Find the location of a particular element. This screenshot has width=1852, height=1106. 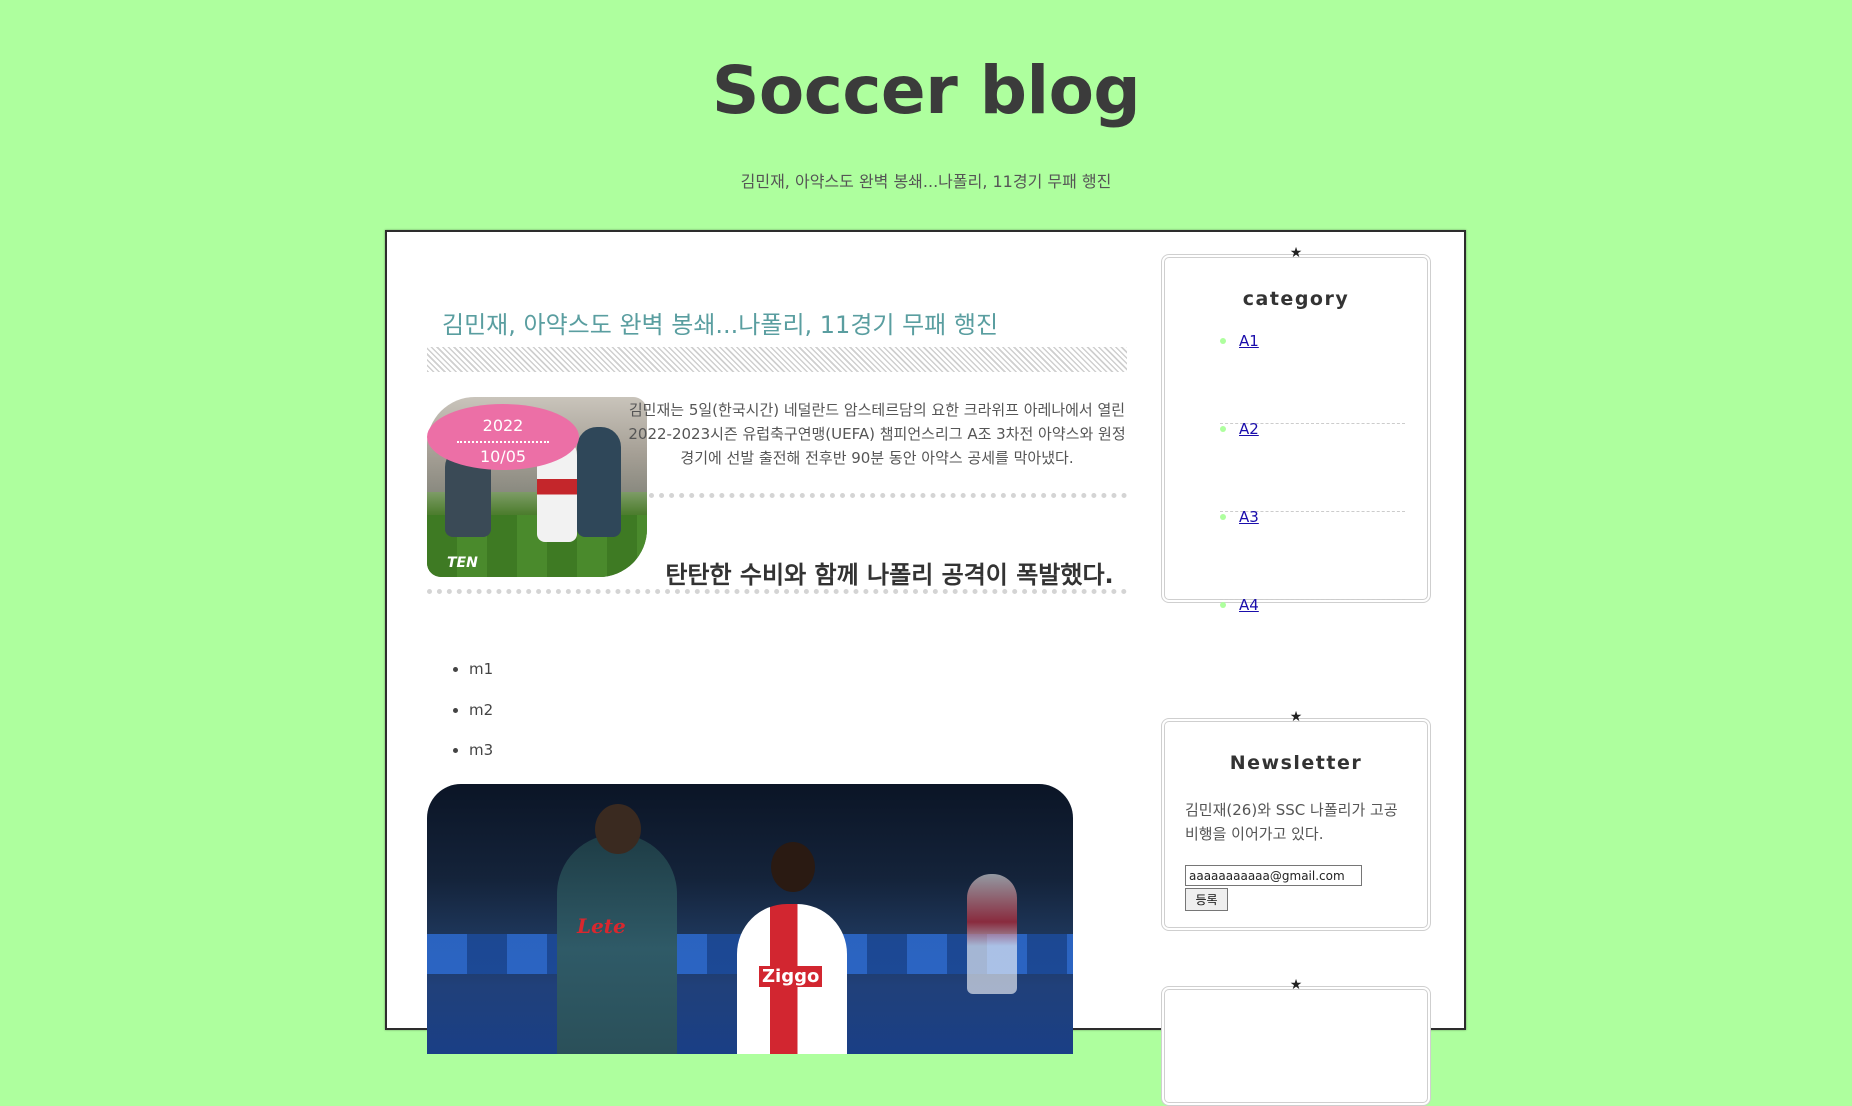

date-month-day: 10/05 is located at coordinates (503, 456).